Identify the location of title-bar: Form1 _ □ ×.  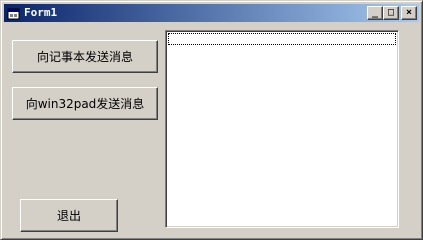
(211, 13).